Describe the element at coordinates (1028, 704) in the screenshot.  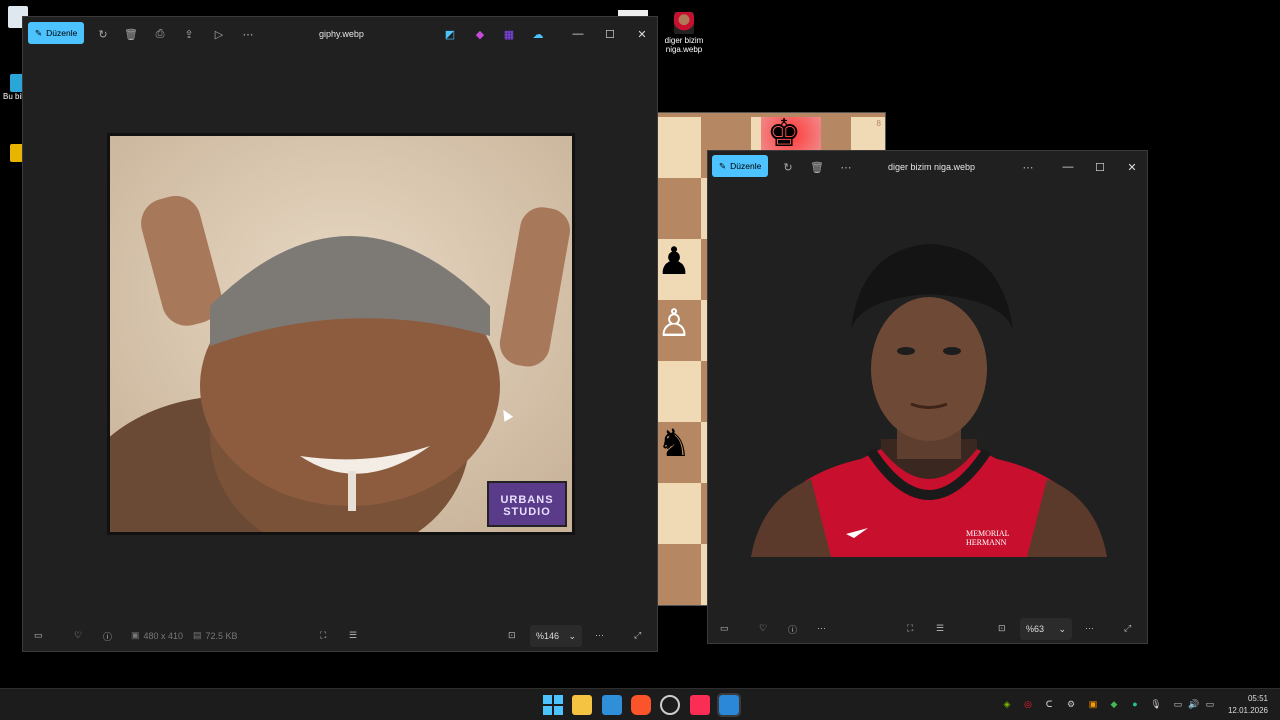
I see `opera-icon: ◎` at that location.